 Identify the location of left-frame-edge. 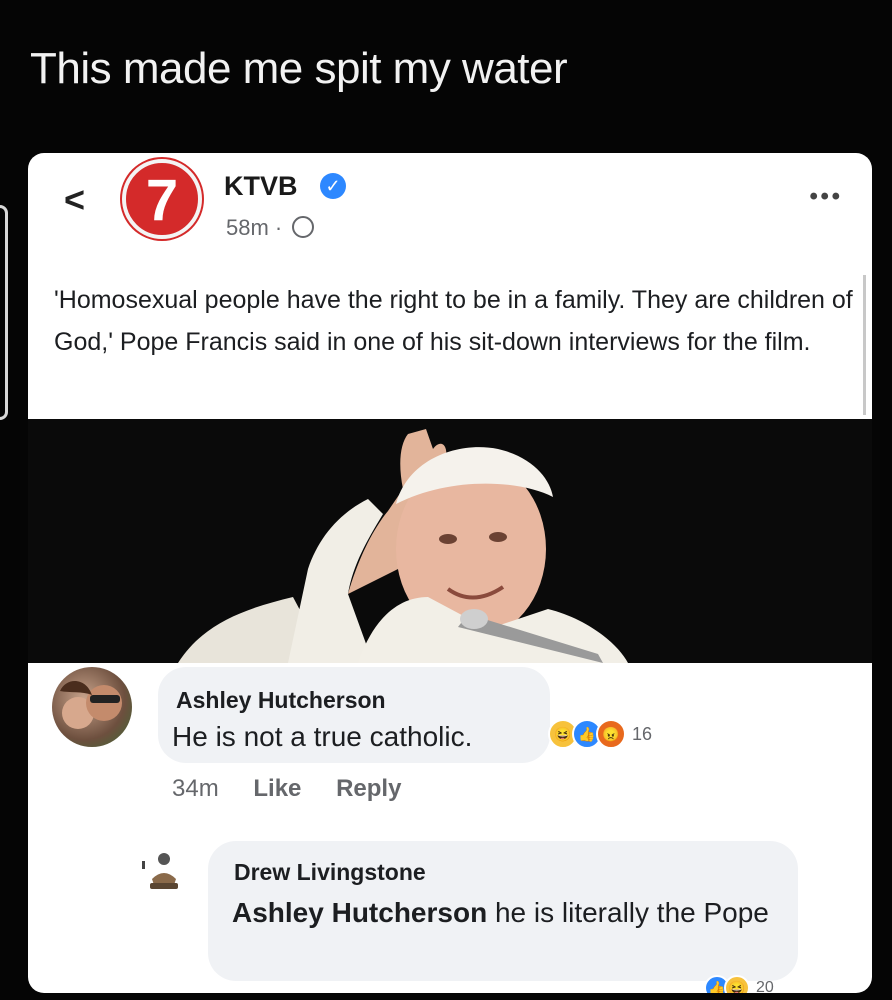
(4, 312).